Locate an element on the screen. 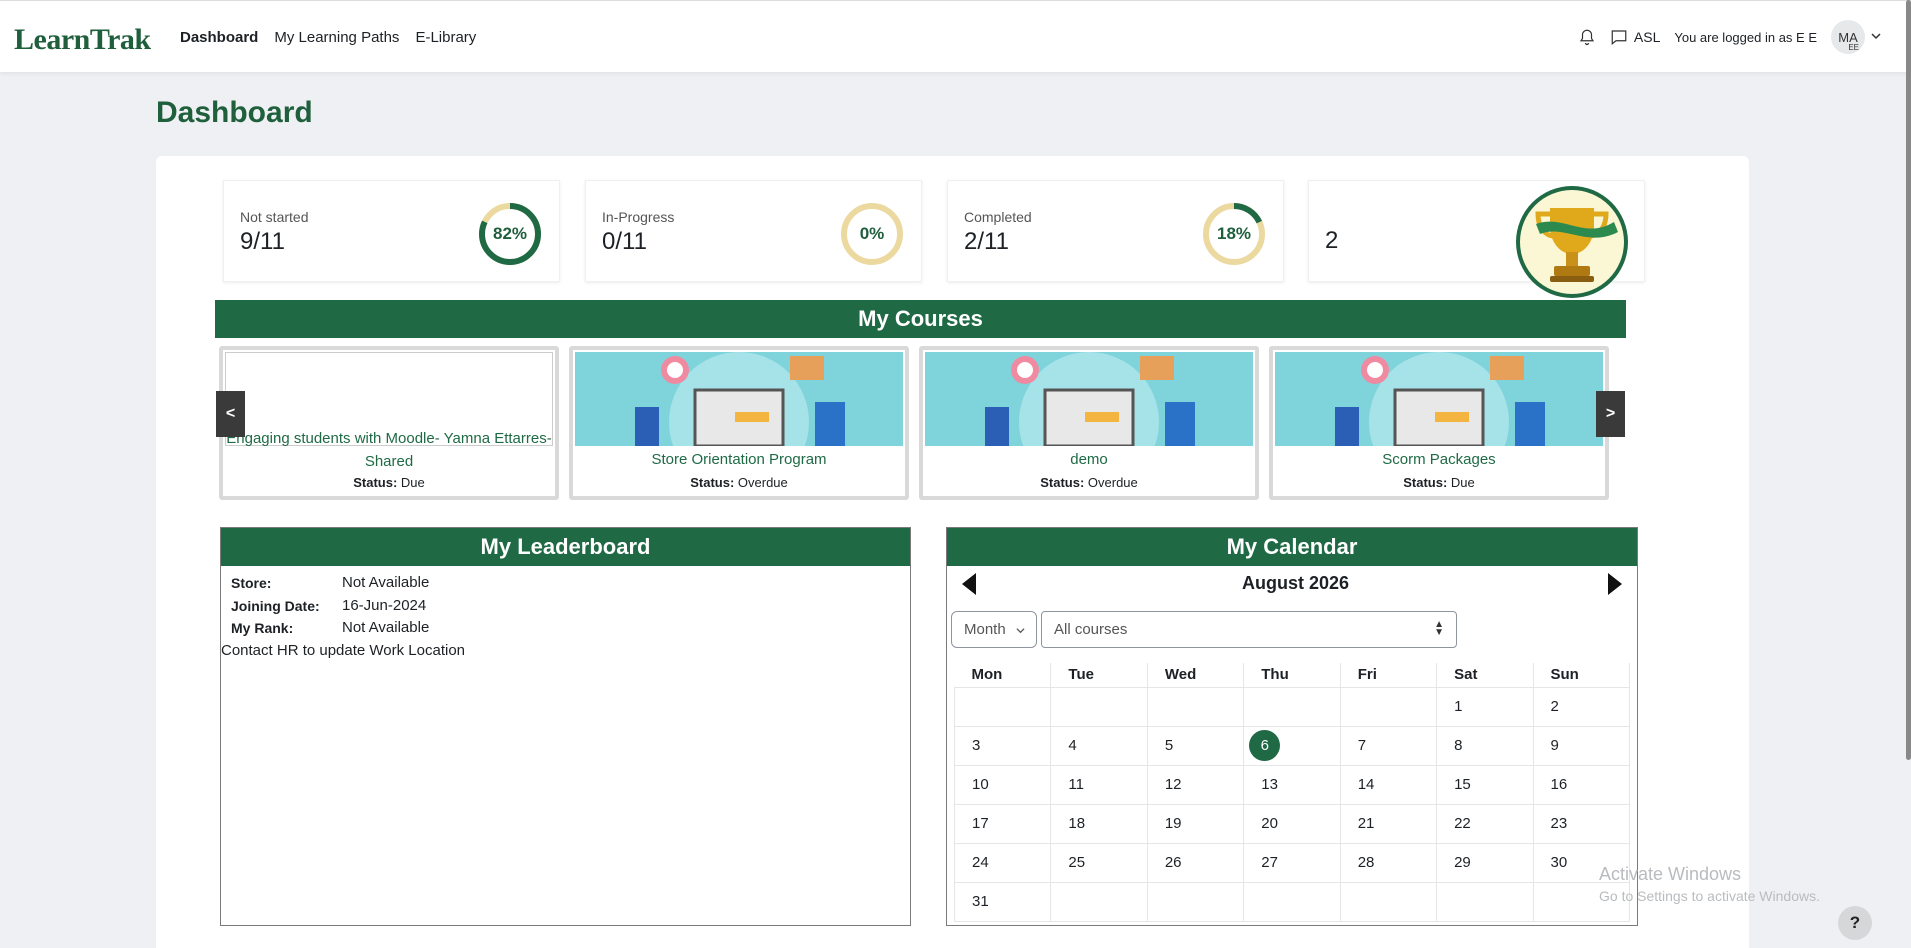 Image resolution: width=1911 pixels, height=948 pixels. weekday-label: Mon is located at coordinates (1003, 675).